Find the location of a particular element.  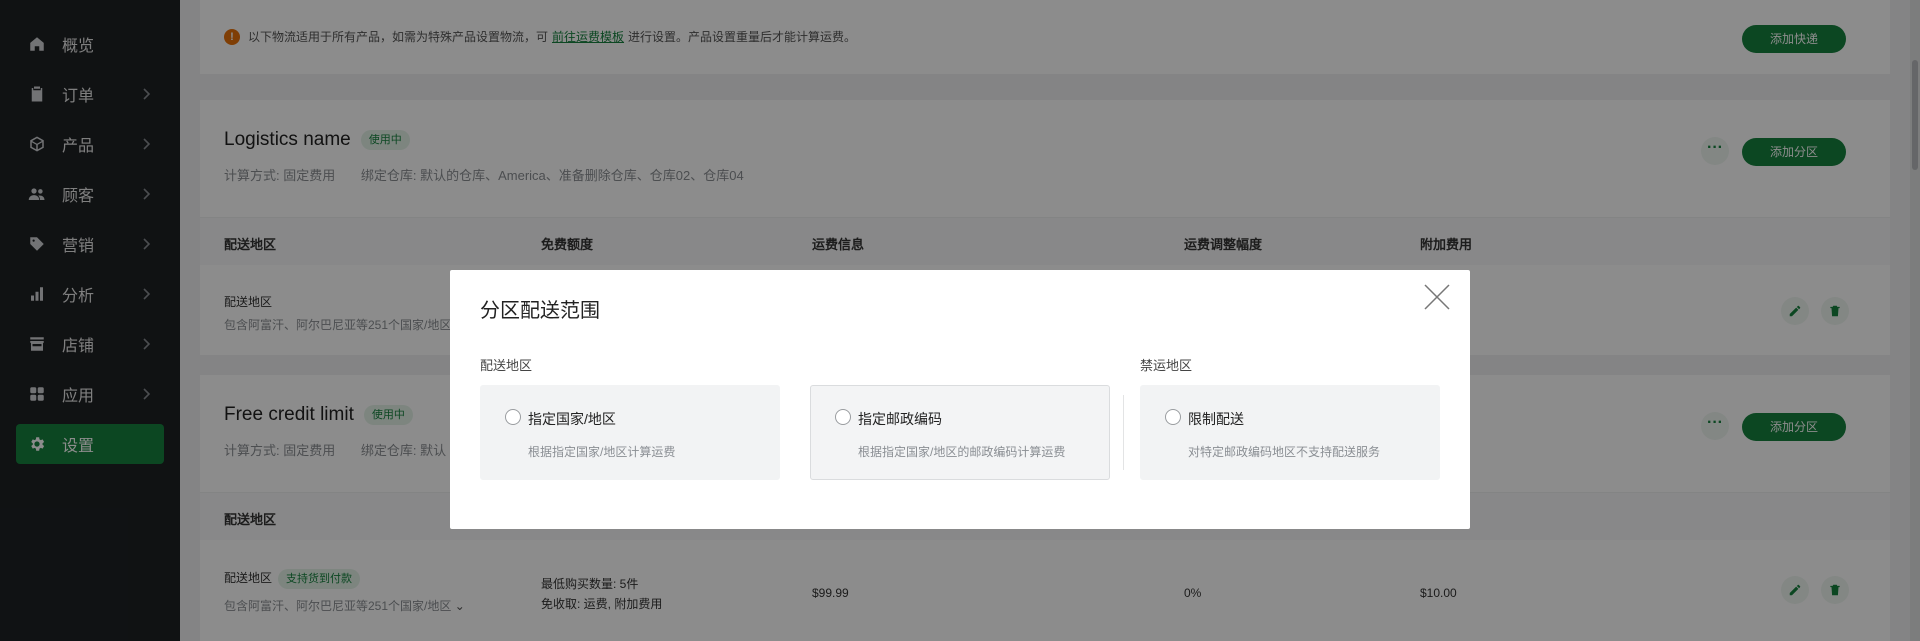

option-title: 指定邮政编码 is located at coordinates (900, 419).